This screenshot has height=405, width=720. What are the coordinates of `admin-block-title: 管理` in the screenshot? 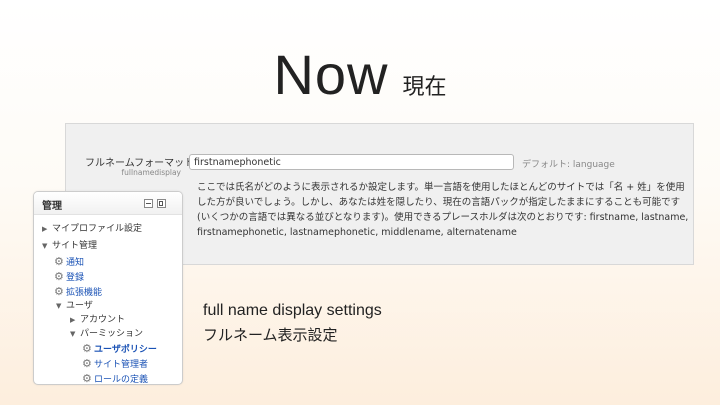 It's located at (52, 206).